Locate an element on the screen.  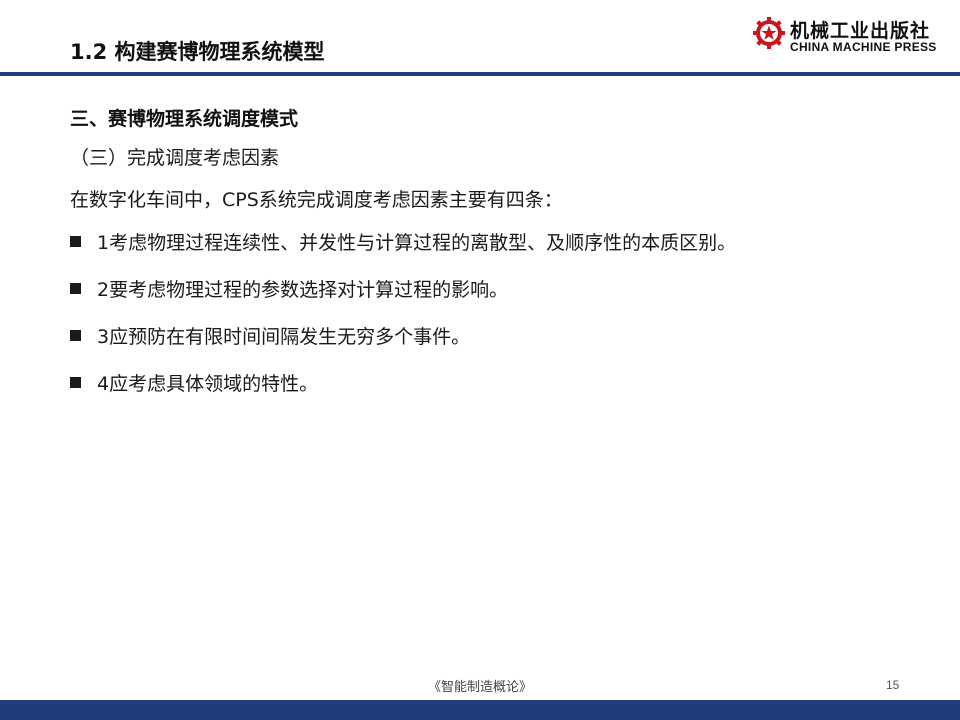
list-item: 2要考虑物理过程的参数选择对计算过程的影响。 is located at coordinates (403, 298).